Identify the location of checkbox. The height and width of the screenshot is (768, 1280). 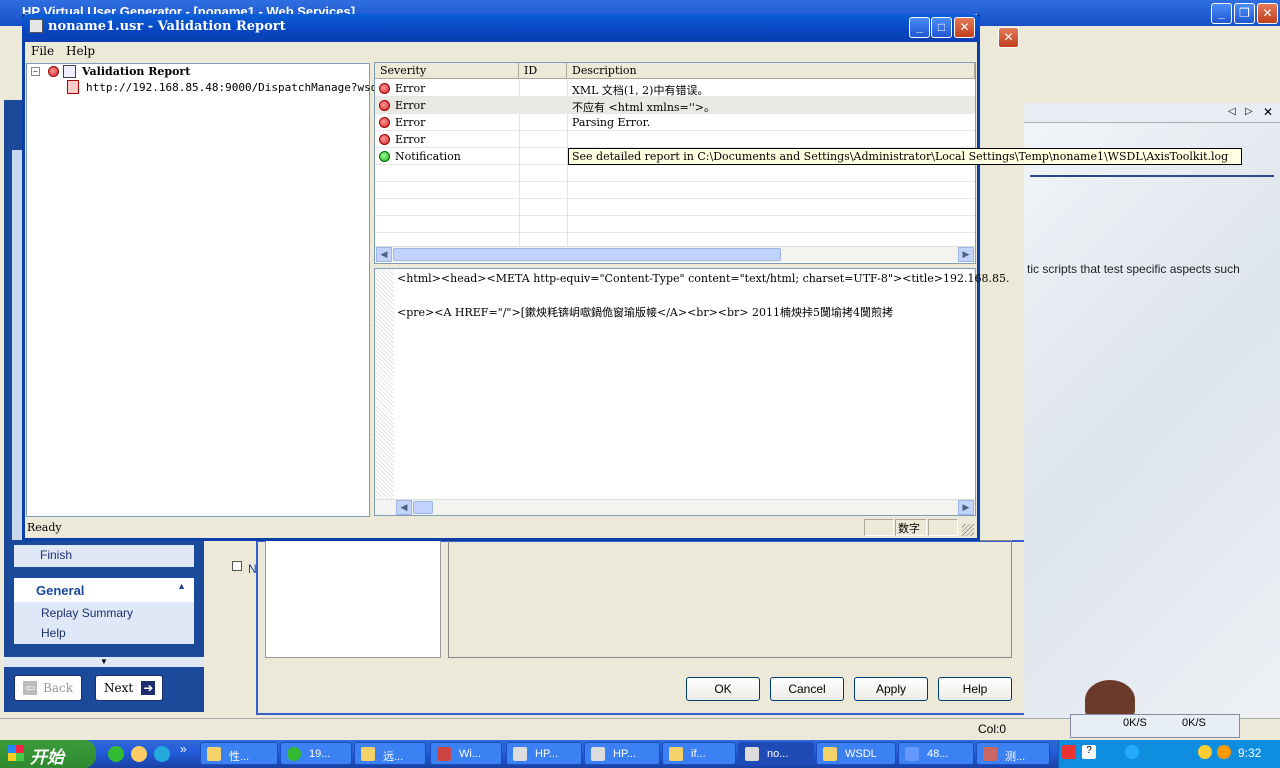
(237, 566).